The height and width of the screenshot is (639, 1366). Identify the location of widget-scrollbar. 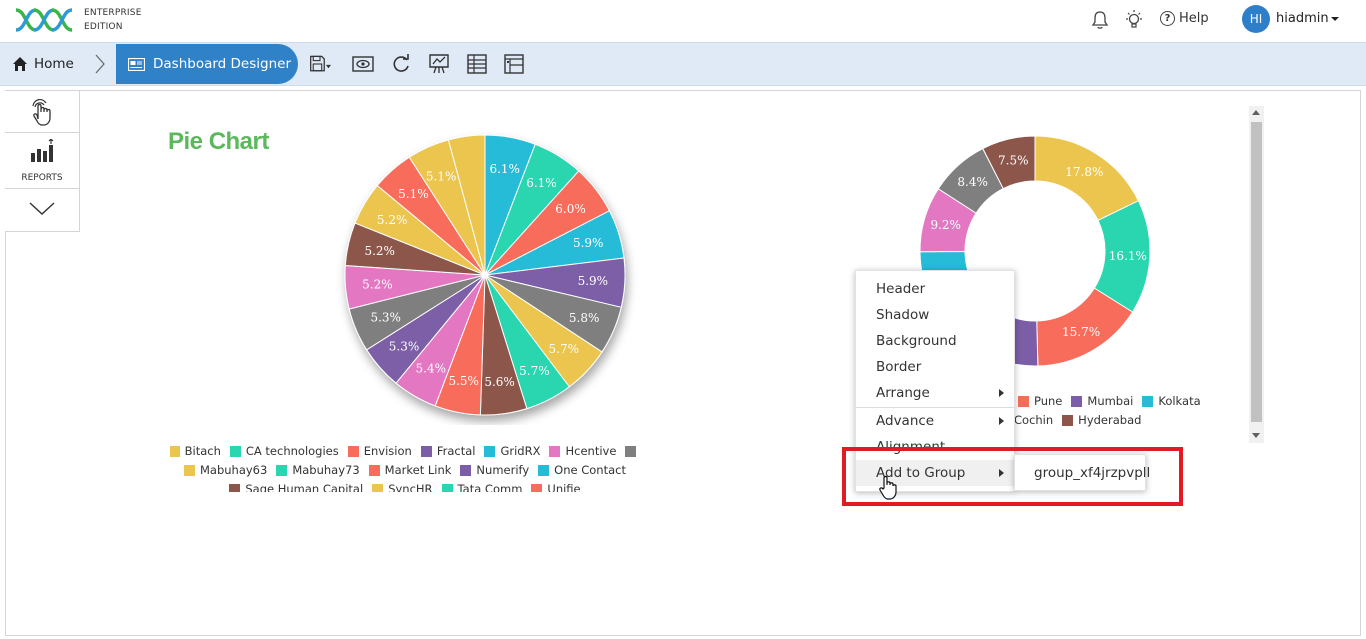
(1256, 274).